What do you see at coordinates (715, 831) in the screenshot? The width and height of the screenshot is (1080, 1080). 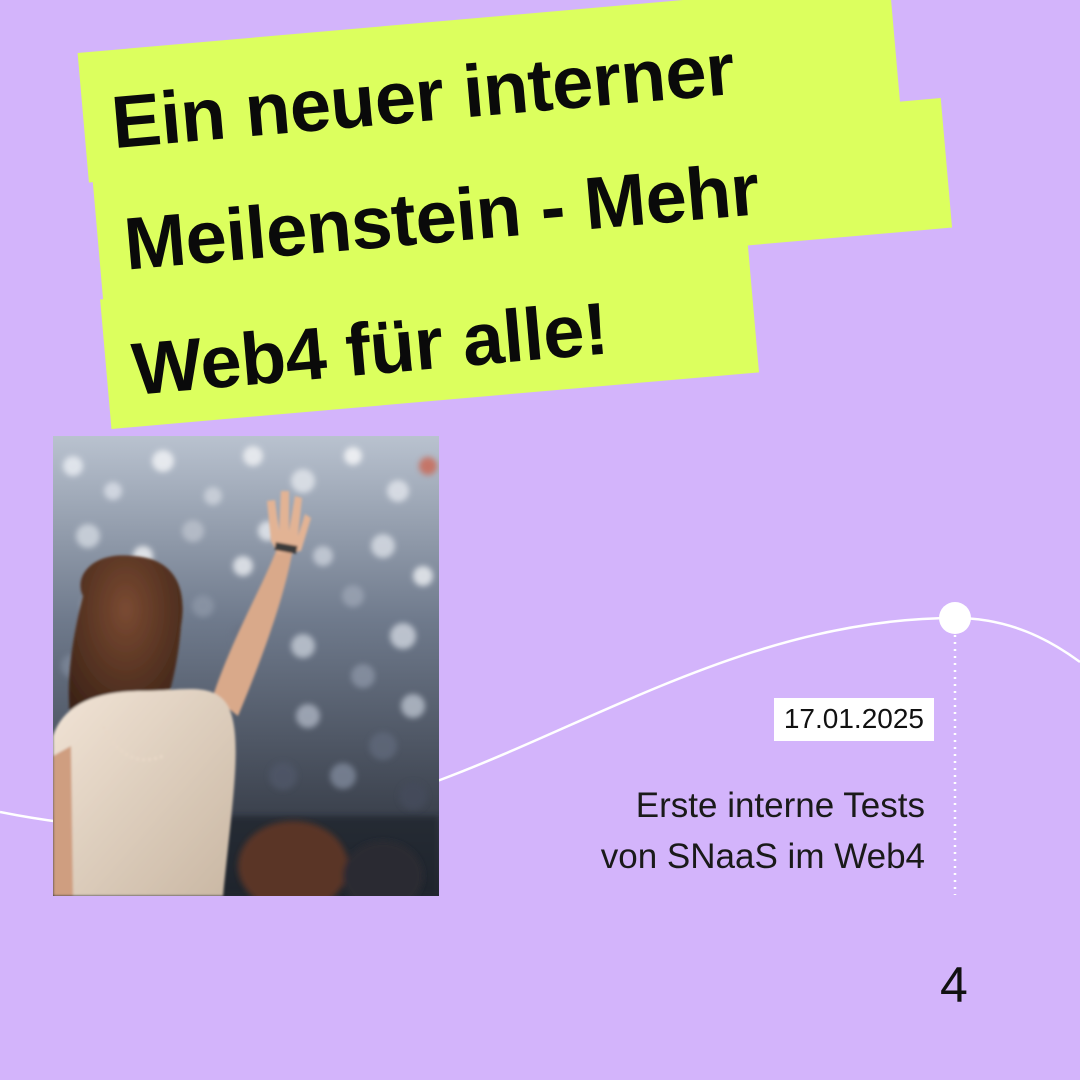 I see `event-description: Erste interne Tests von SNaaS im Web4` at bounding box center [715, 831].